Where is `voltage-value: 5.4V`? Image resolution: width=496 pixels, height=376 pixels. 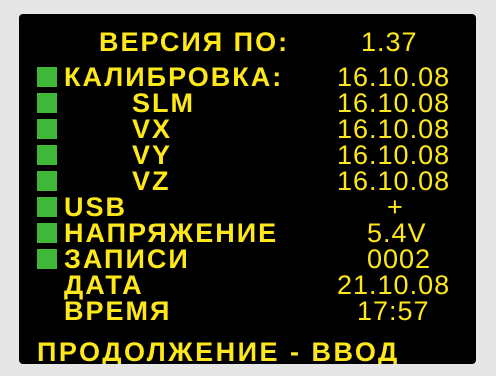
voltage-value: 5.4V is located at coordinates (397, 233).